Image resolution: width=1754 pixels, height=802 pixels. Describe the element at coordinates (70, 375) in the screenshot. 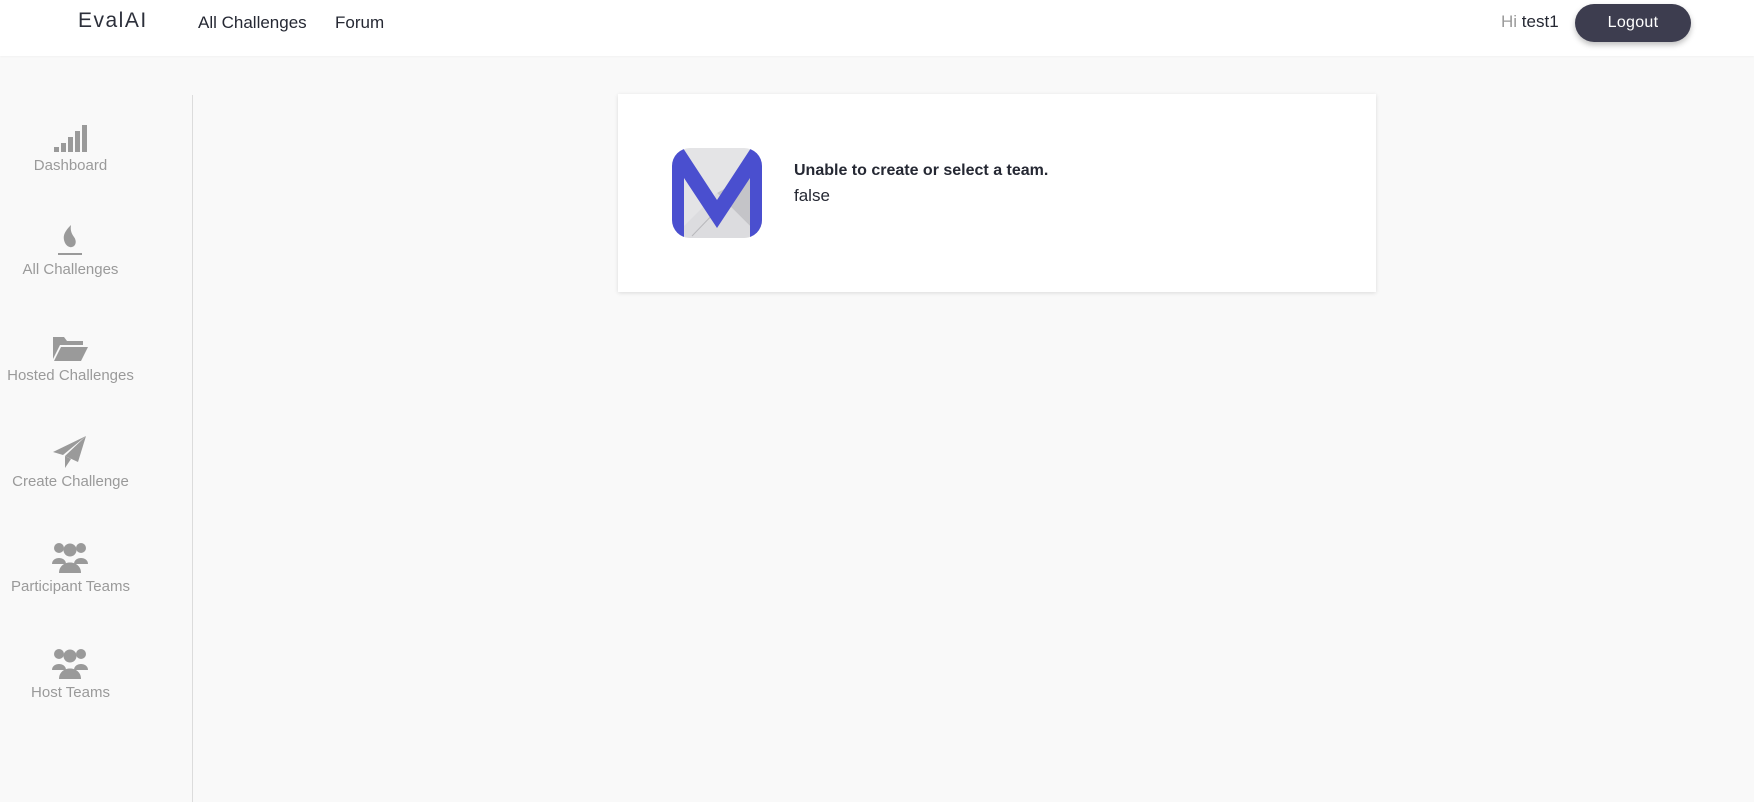

I see `sidebar-item-label: Hosted Challenges` at that location.